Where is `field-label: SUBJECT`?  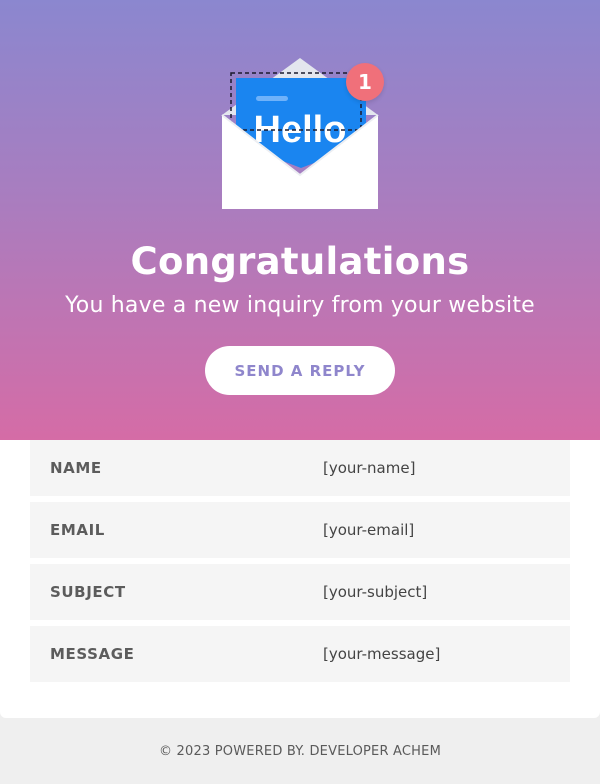 field-label: SUBJECT is located at coordinates (88, 592).